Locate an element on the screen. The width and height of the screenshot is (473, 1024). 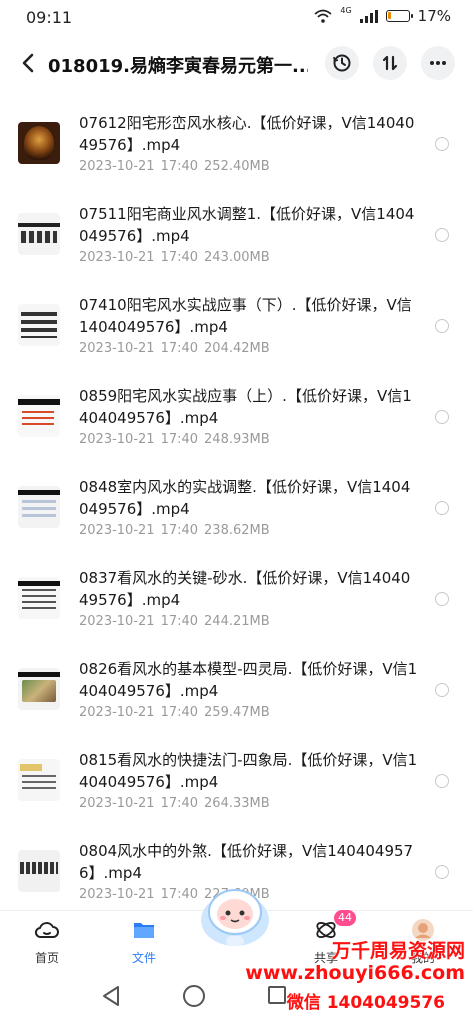
file-name: 0848室内风水的实战调整.【低价好课，V信1404049576】.mp4 is located at coordinates (245, 498).